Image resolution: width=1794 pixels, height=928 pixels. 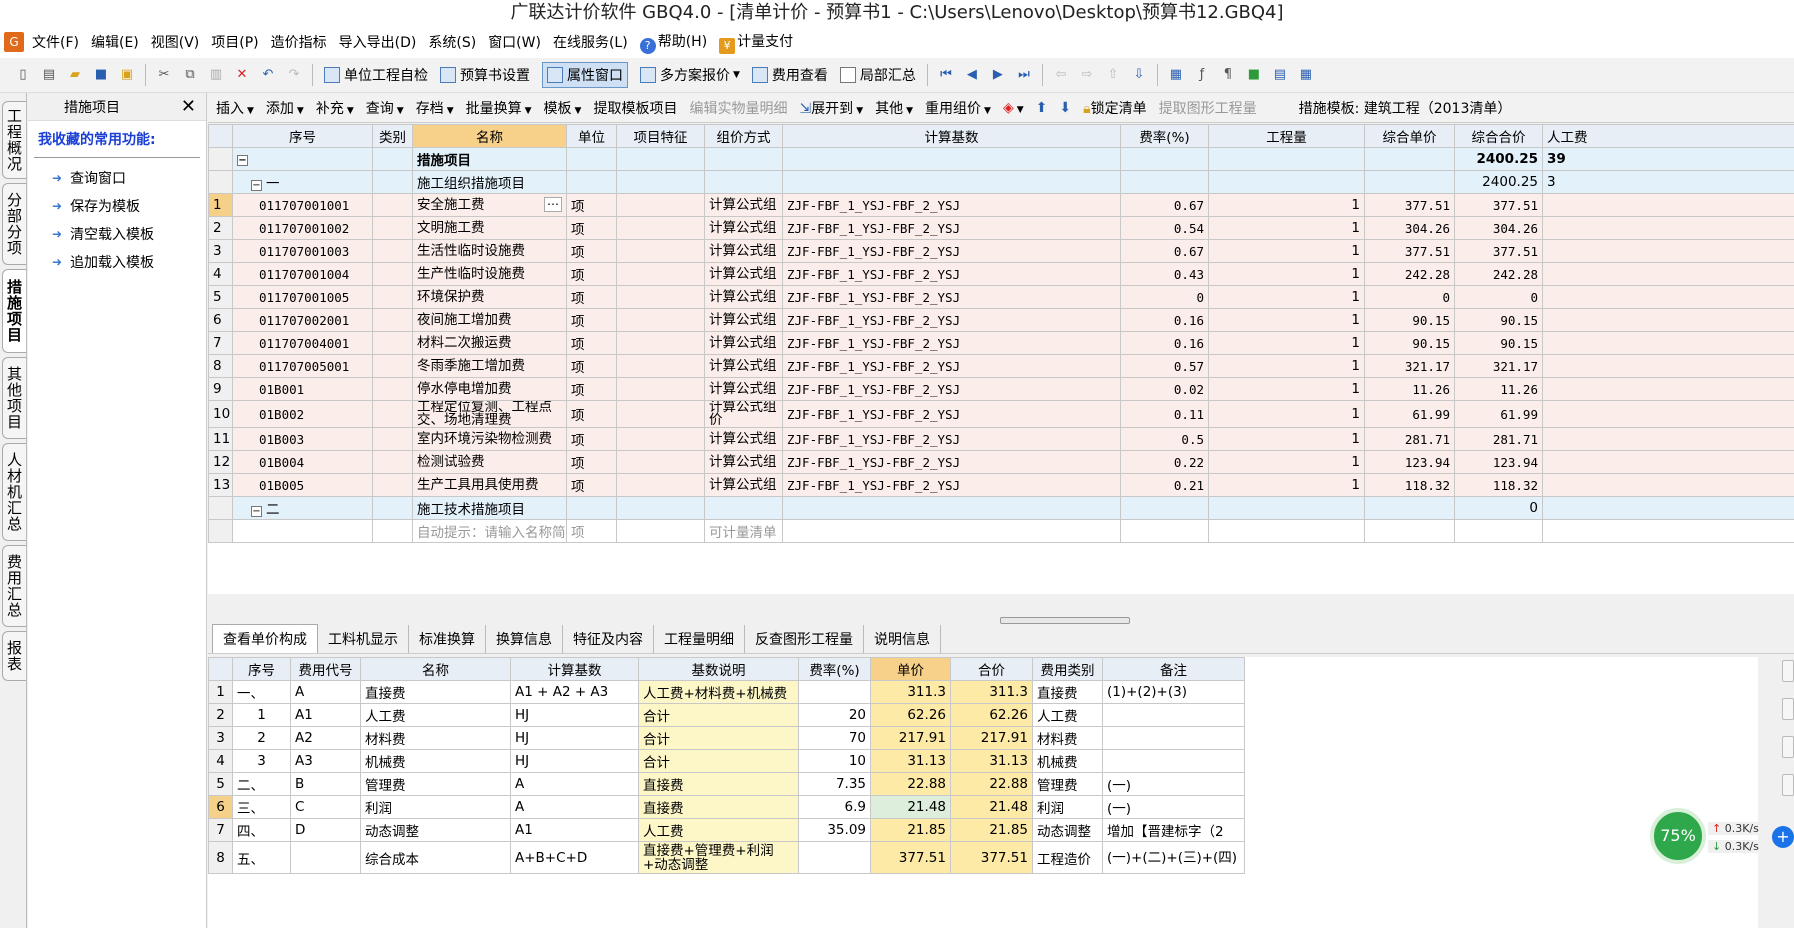 What do you see at coordinates (1067, 830) in the screenshot?
I see `cell-fee-category: 动态调整` at bounding box center [1067, 830].